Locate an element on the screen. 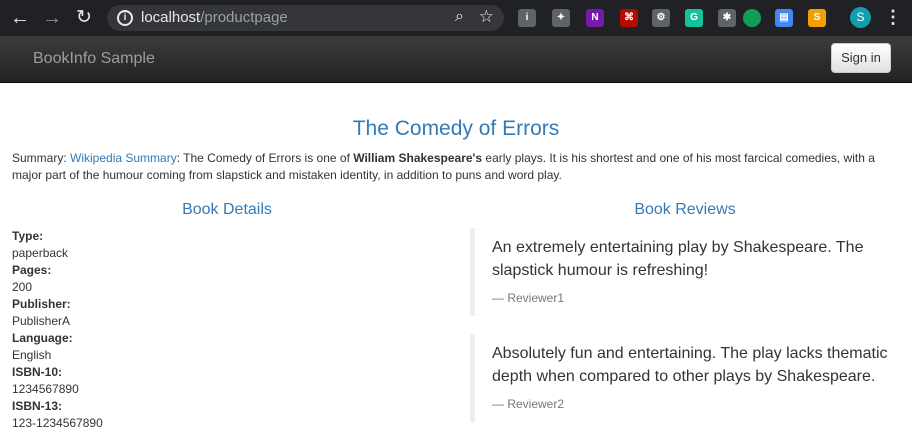 The width and height of the screenshot is (912, 443). profile-avatar: S is located at coordinates (860, 17).